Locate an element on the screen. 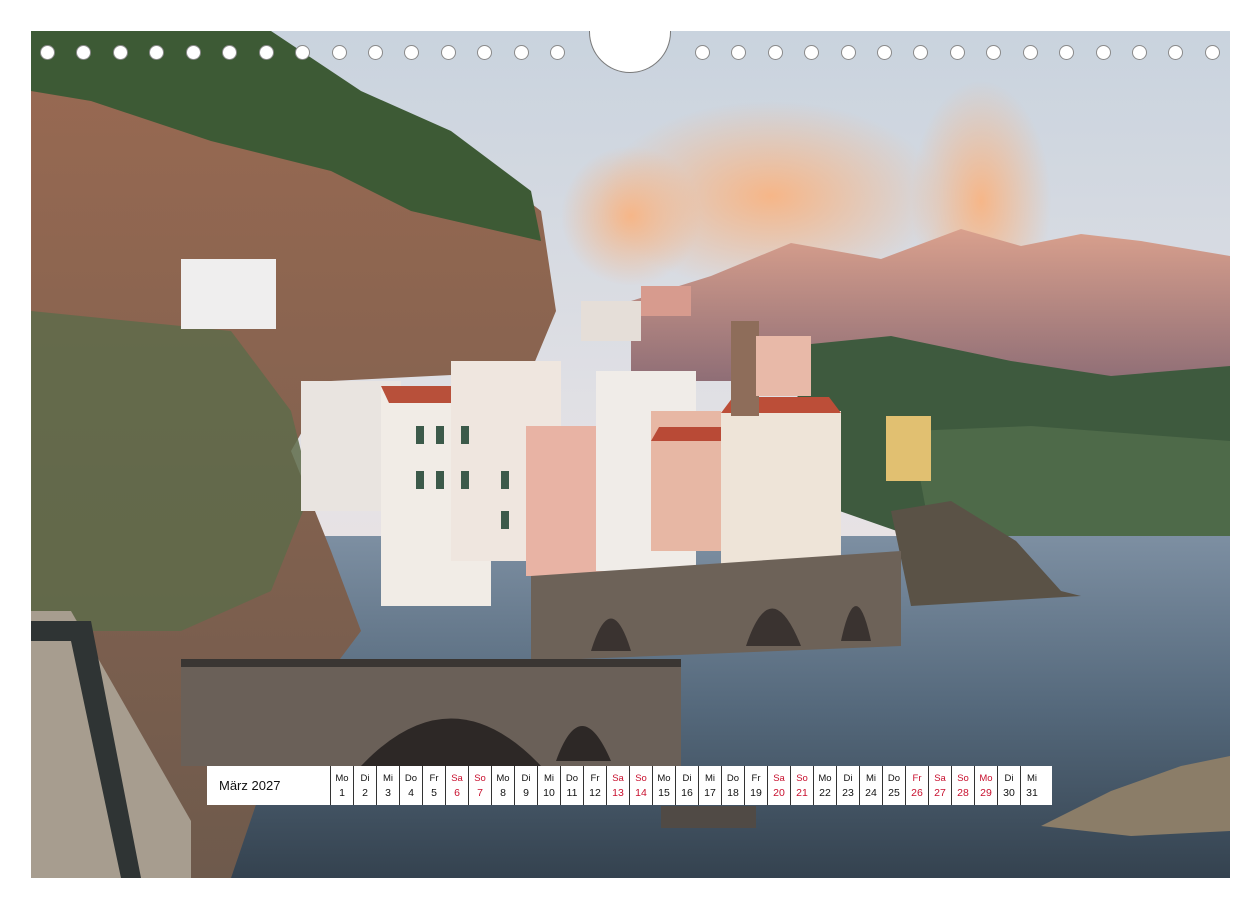 Image resolution: width=1260 pixels, height=908 pixels. day-number: 8 is located at coordinates (503, 792).